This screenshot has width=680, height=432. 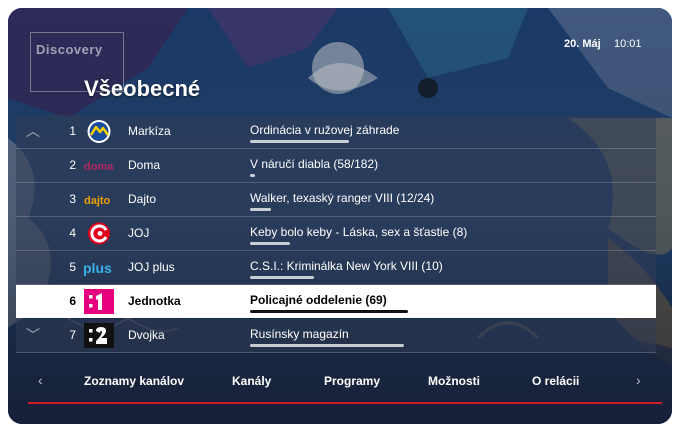 I want to click on channel-list-title: Všeobecné, so click(x=142, y=88).